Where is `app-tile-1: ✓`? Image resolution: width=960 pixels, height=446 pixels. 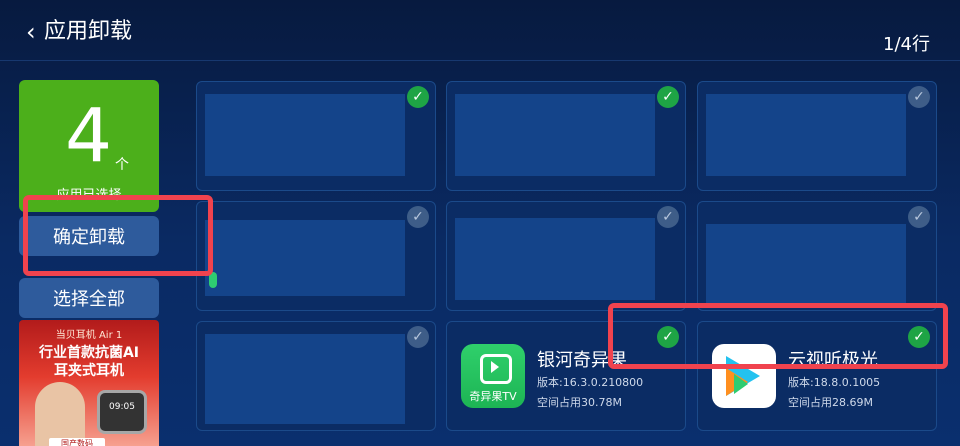 app-tile-1: ✓ is located at coordinates (316, 136).